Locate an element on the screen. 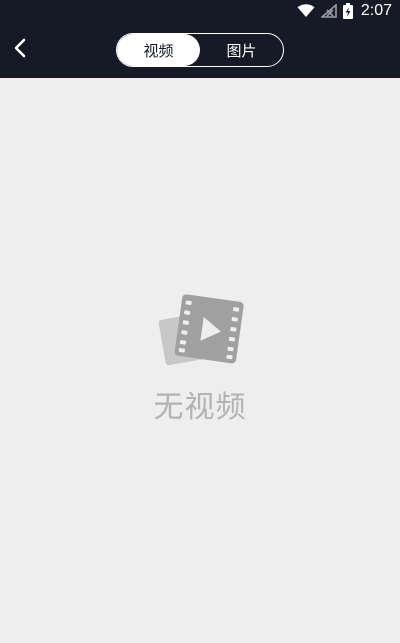 This screenshot has height=643, width=400. chevron-left-icon is located at coordinates (20, 50).